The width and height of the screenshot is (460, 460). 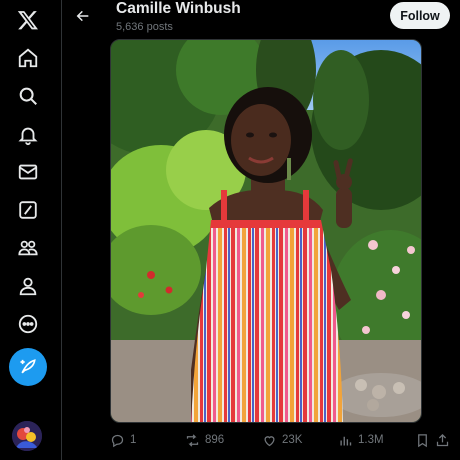 What do you see at coordinates (422, 440) in the screenshot?
I see `bookmark-icon` at bounding box center [422, 440].